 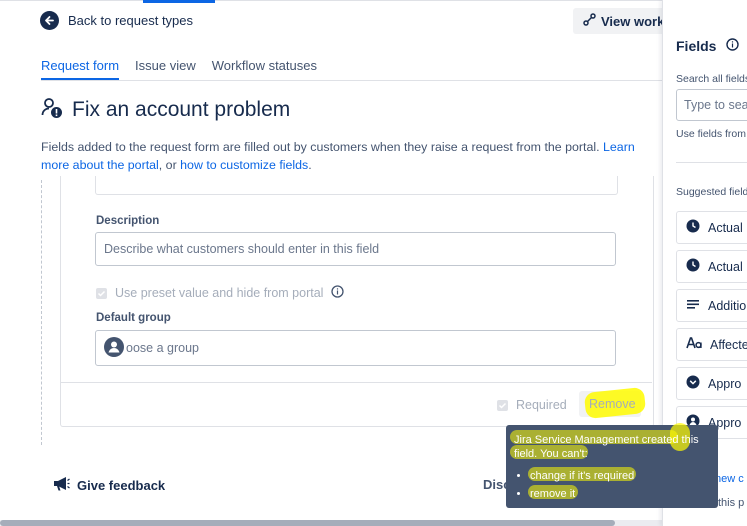 What do you see at coordinates (80, 69) in the screenshot?
I see `tab-request-form: Request form` at bounding box center [80, 69].